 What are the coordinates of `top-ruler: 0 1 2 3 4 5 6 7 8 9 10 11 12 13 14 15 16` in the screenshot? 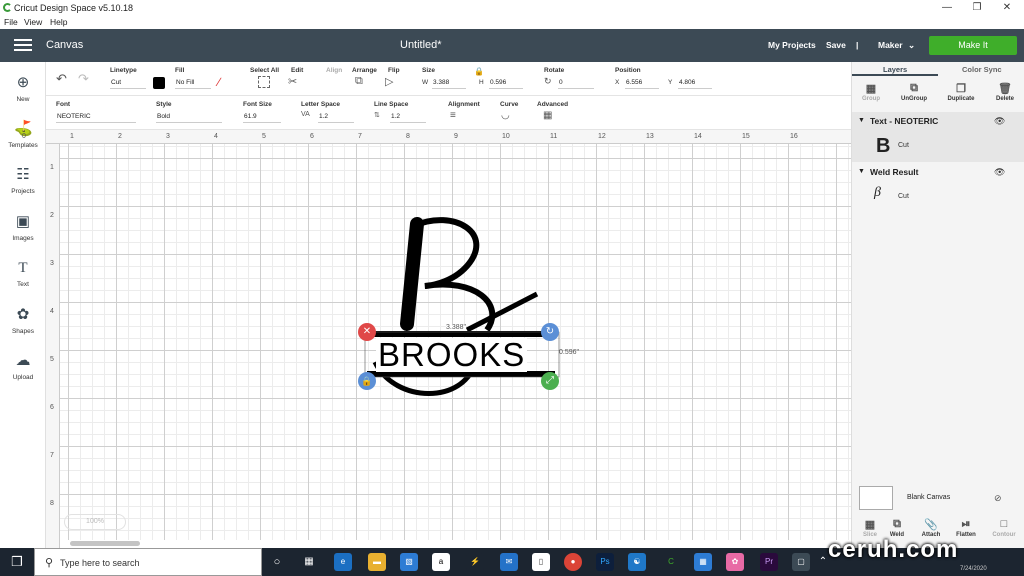 It's located at (436, 137).